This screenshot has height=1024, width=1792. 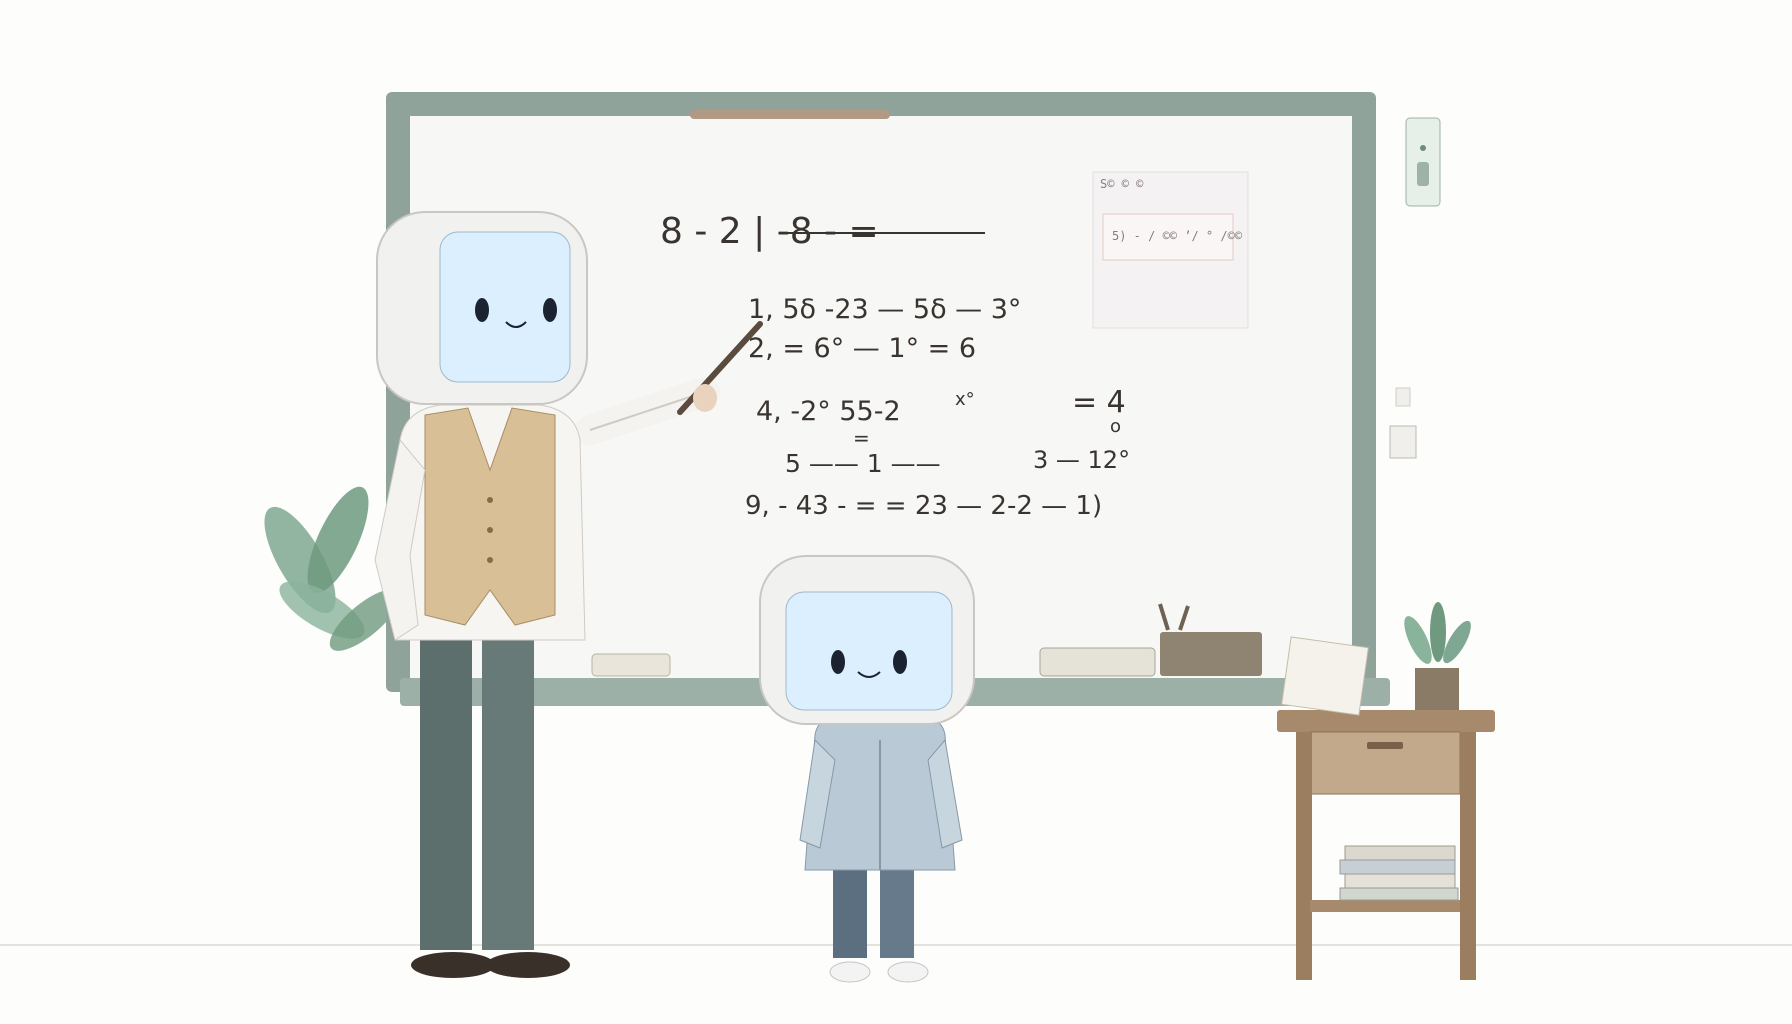 I want to click on board-line: =, so click(x=861, y=438).